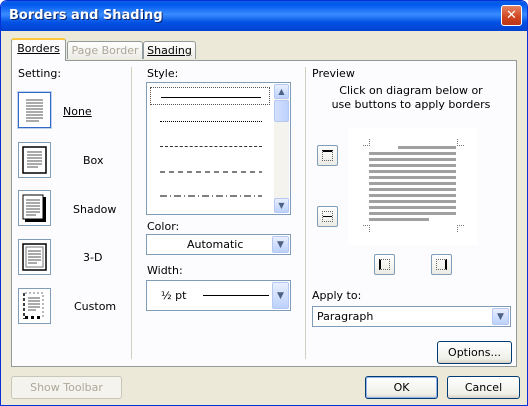 This screenshot has height=406, width=528. Describe the element at coordinates (174, 295) in the screenshot. I see `width-value: ½ pt` at that location.